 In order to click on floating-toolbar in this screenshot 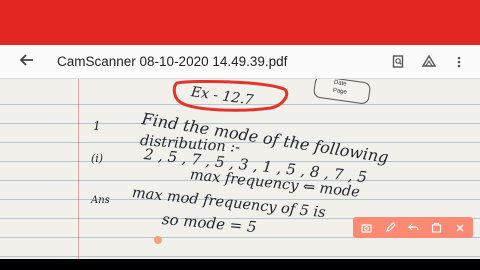, I will do `click(413, 227)`.